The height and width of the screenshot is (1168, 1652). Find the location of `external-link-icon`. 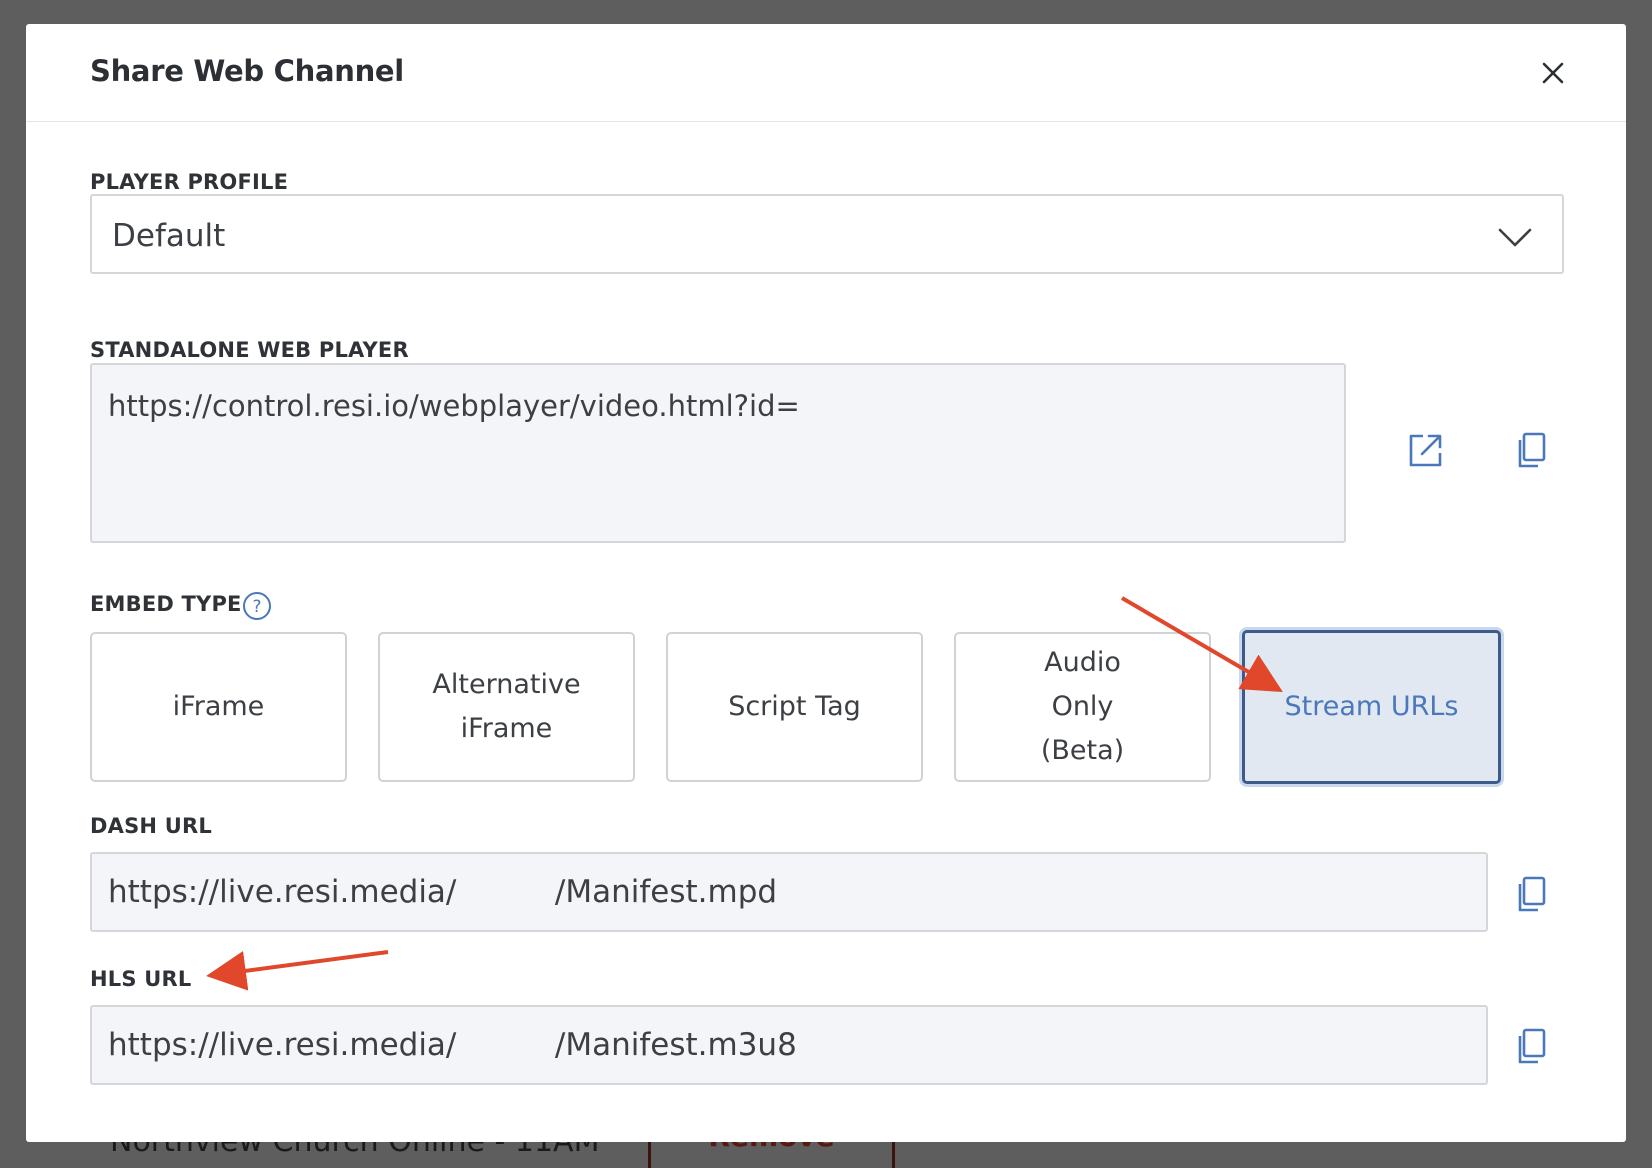

external-link-icon is located at coordinates (1425, 450).